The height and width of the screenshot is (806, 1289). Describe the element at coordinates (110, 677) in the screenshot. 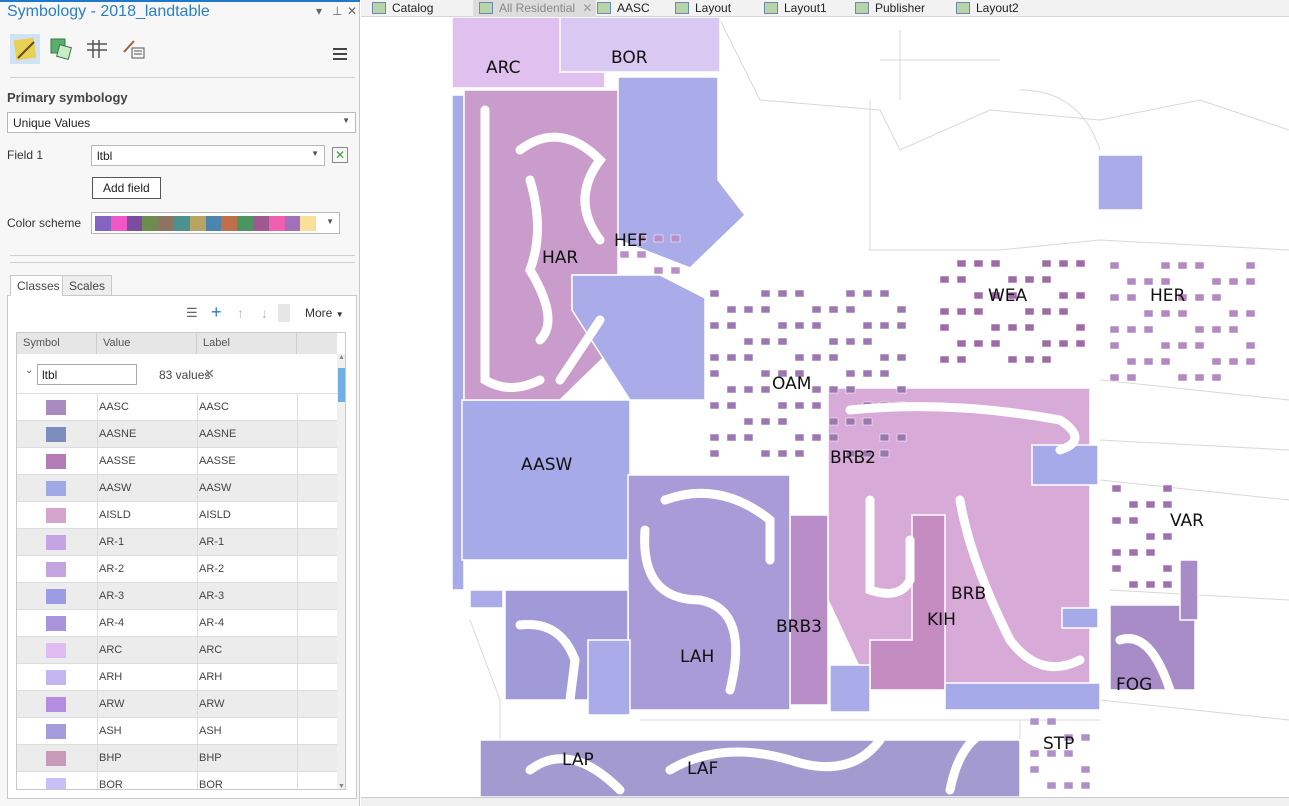

I see `class-value: ARH` at that location.